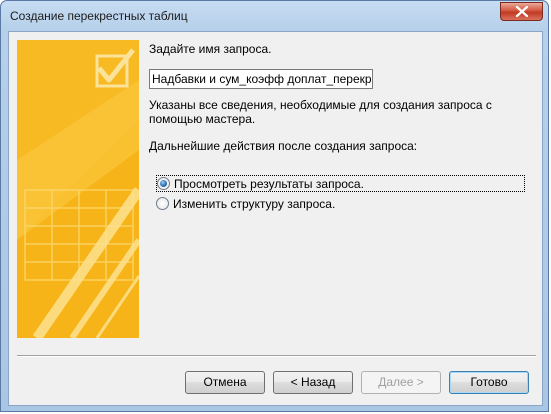 This screenshot has height=414, width=551. Describe the element at coordinates (163, 183) in the screenshot. I see `radio-view-results` at that location.